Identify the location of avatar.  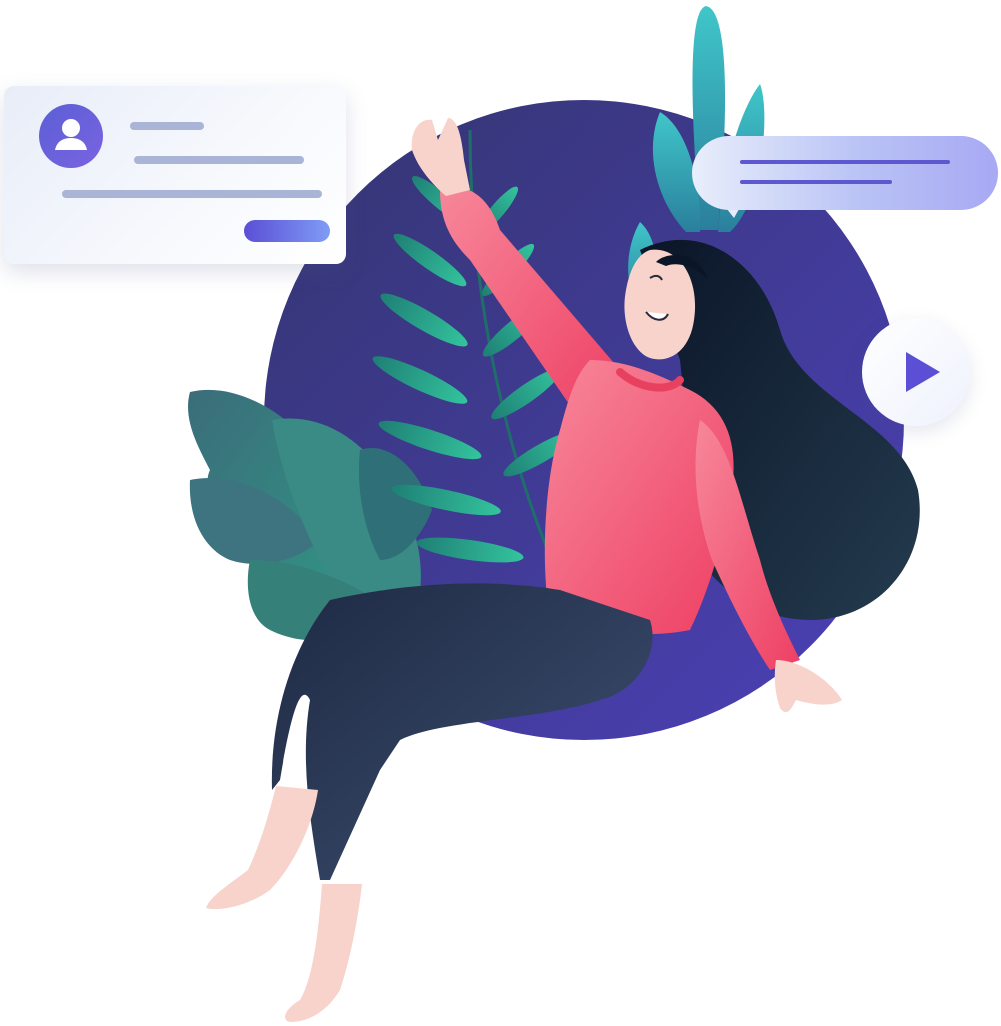
(71, 136).